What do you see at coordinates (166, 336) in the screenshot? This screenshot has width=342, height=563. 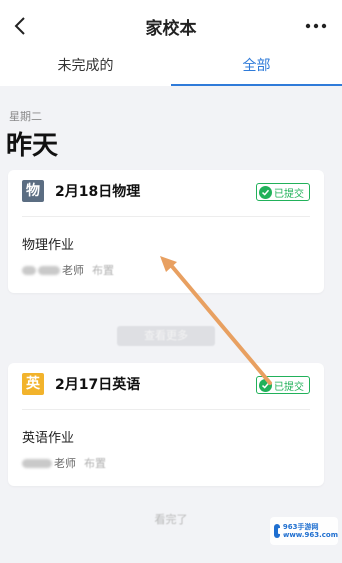 I see `load-more-button: 查看更多` at bounding box center [166, 336].